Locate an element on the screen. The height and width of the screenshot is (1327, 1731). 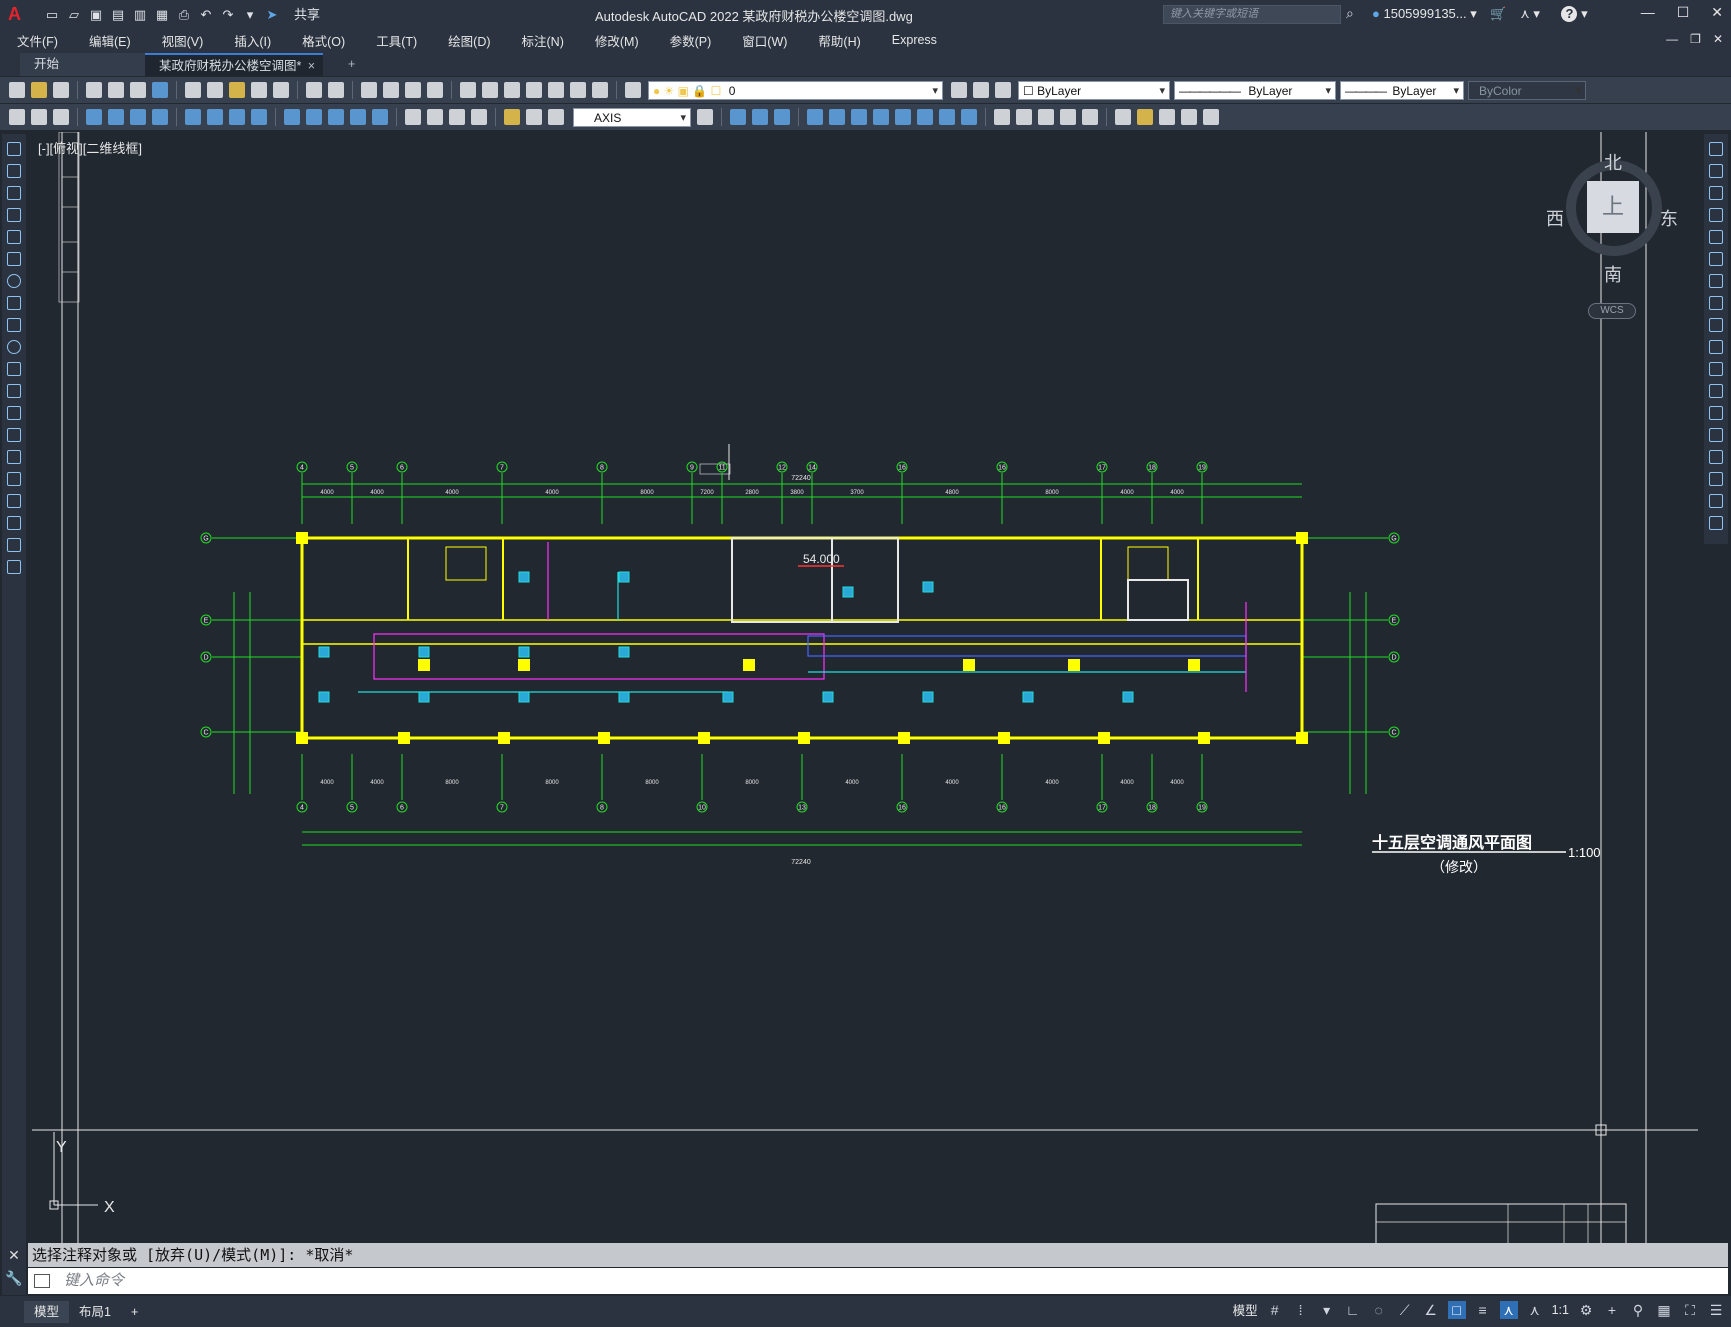
modify-extend-icon is located at coordinates (925, 117).